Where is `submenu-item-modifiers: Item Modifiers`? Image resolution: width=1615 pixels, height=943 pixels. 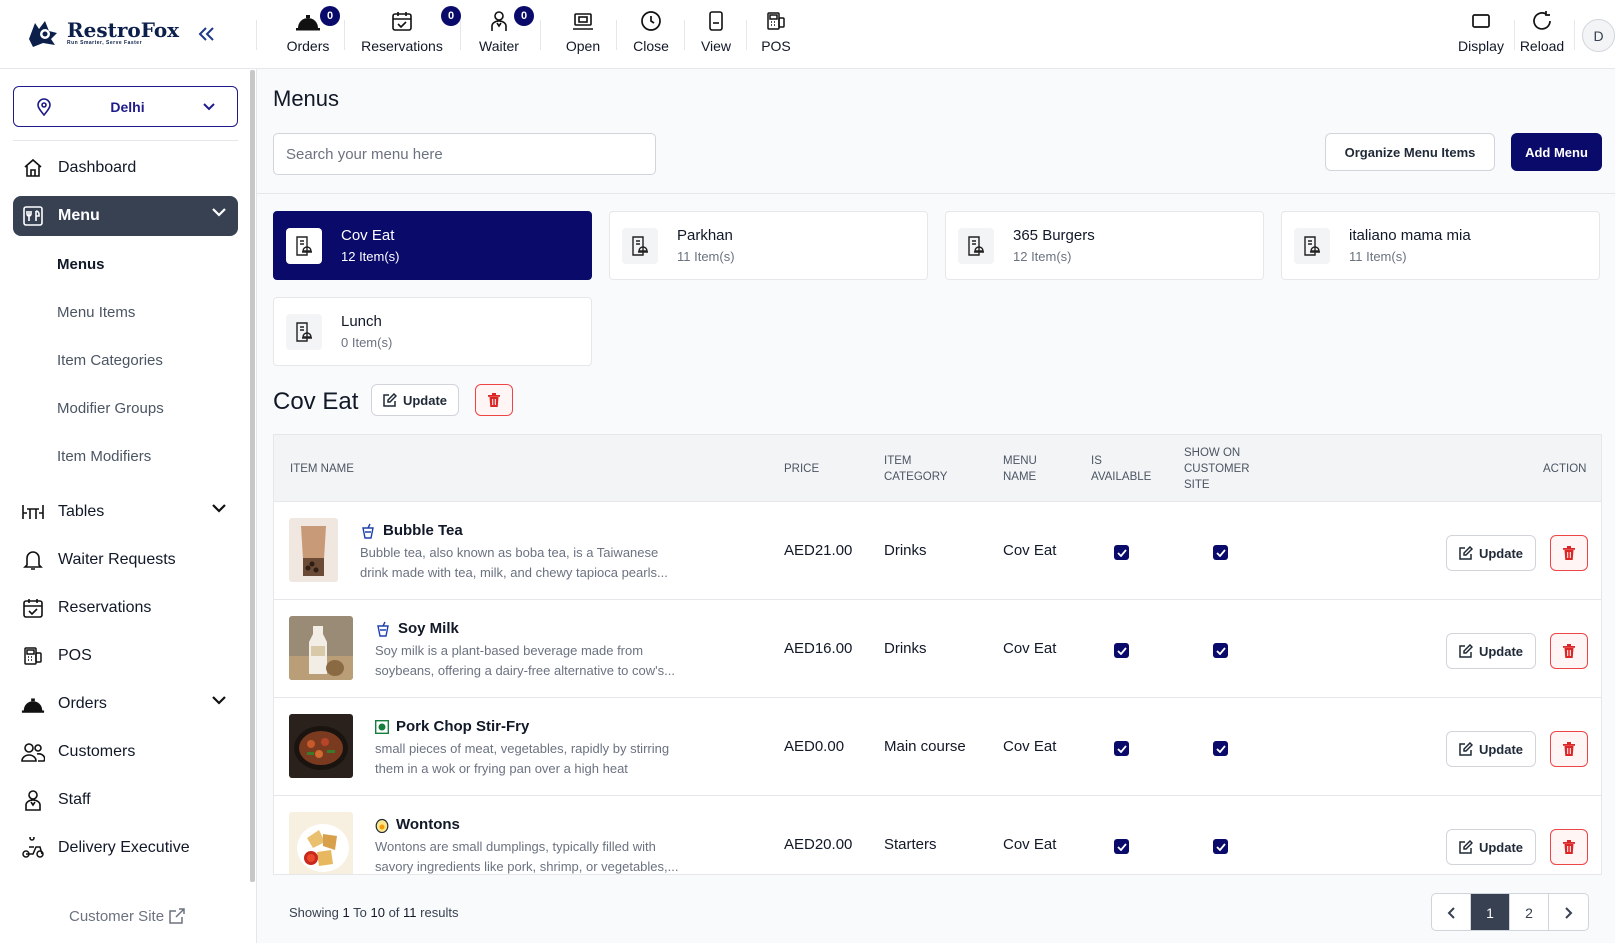 submenu-item-modifiers: Item Modifiers is located at coordinates (104, 456).